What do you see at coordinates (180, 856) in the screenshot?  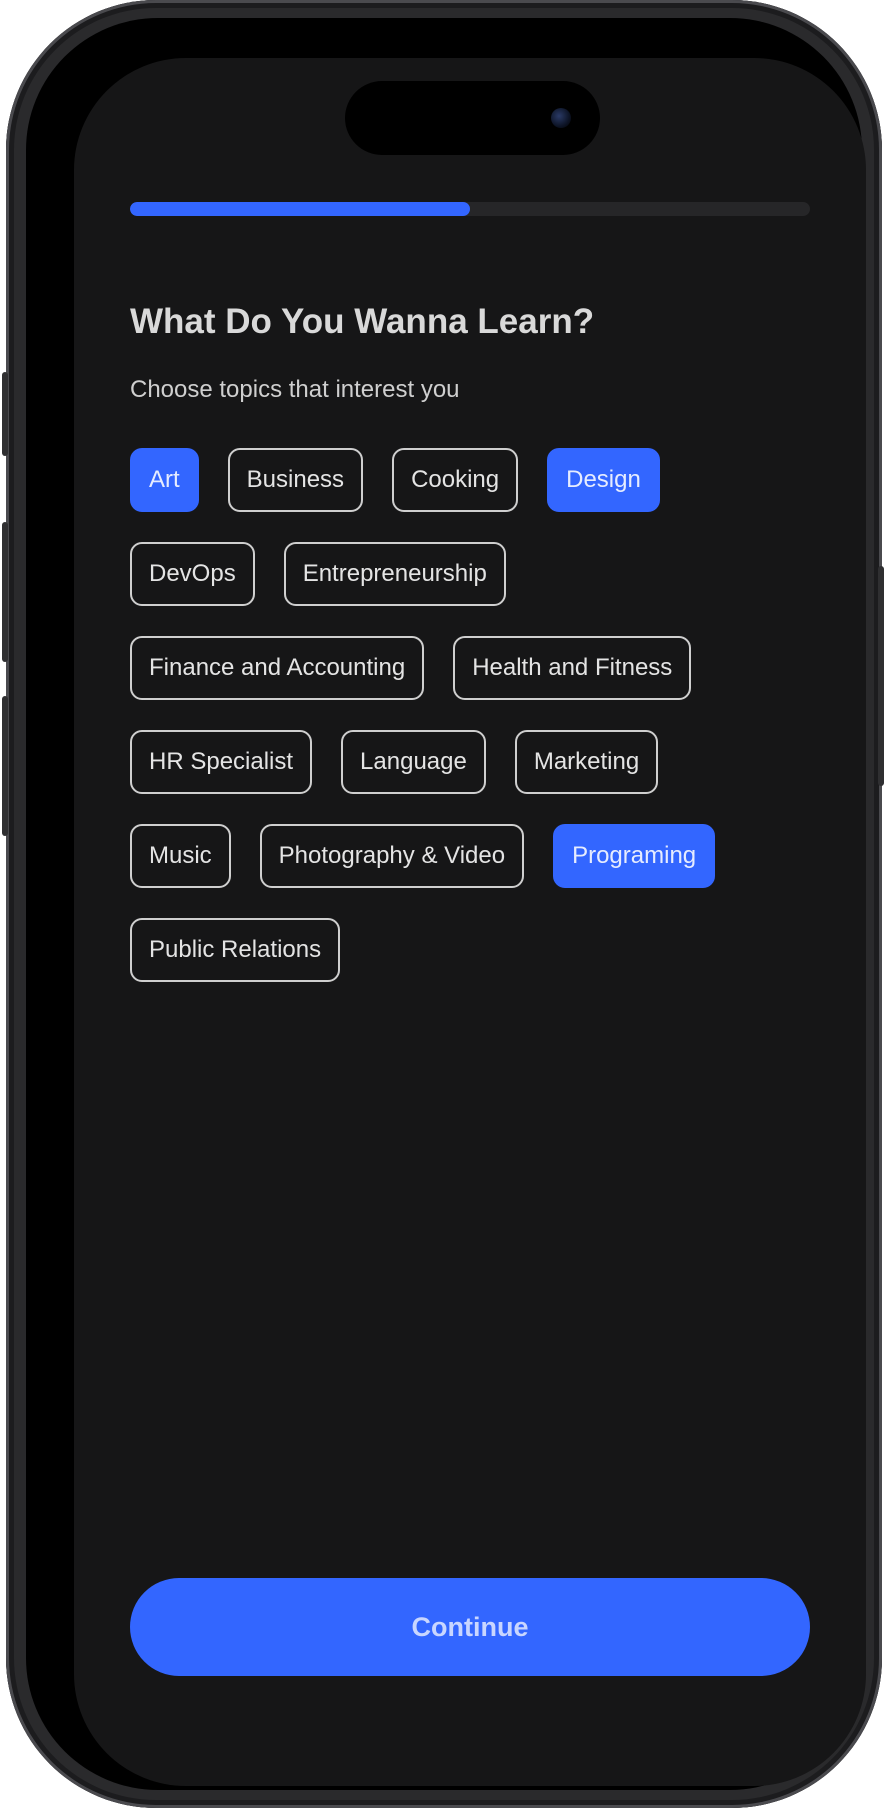 I see `topic-chip-music: Music` at bounding box center [180, 856].